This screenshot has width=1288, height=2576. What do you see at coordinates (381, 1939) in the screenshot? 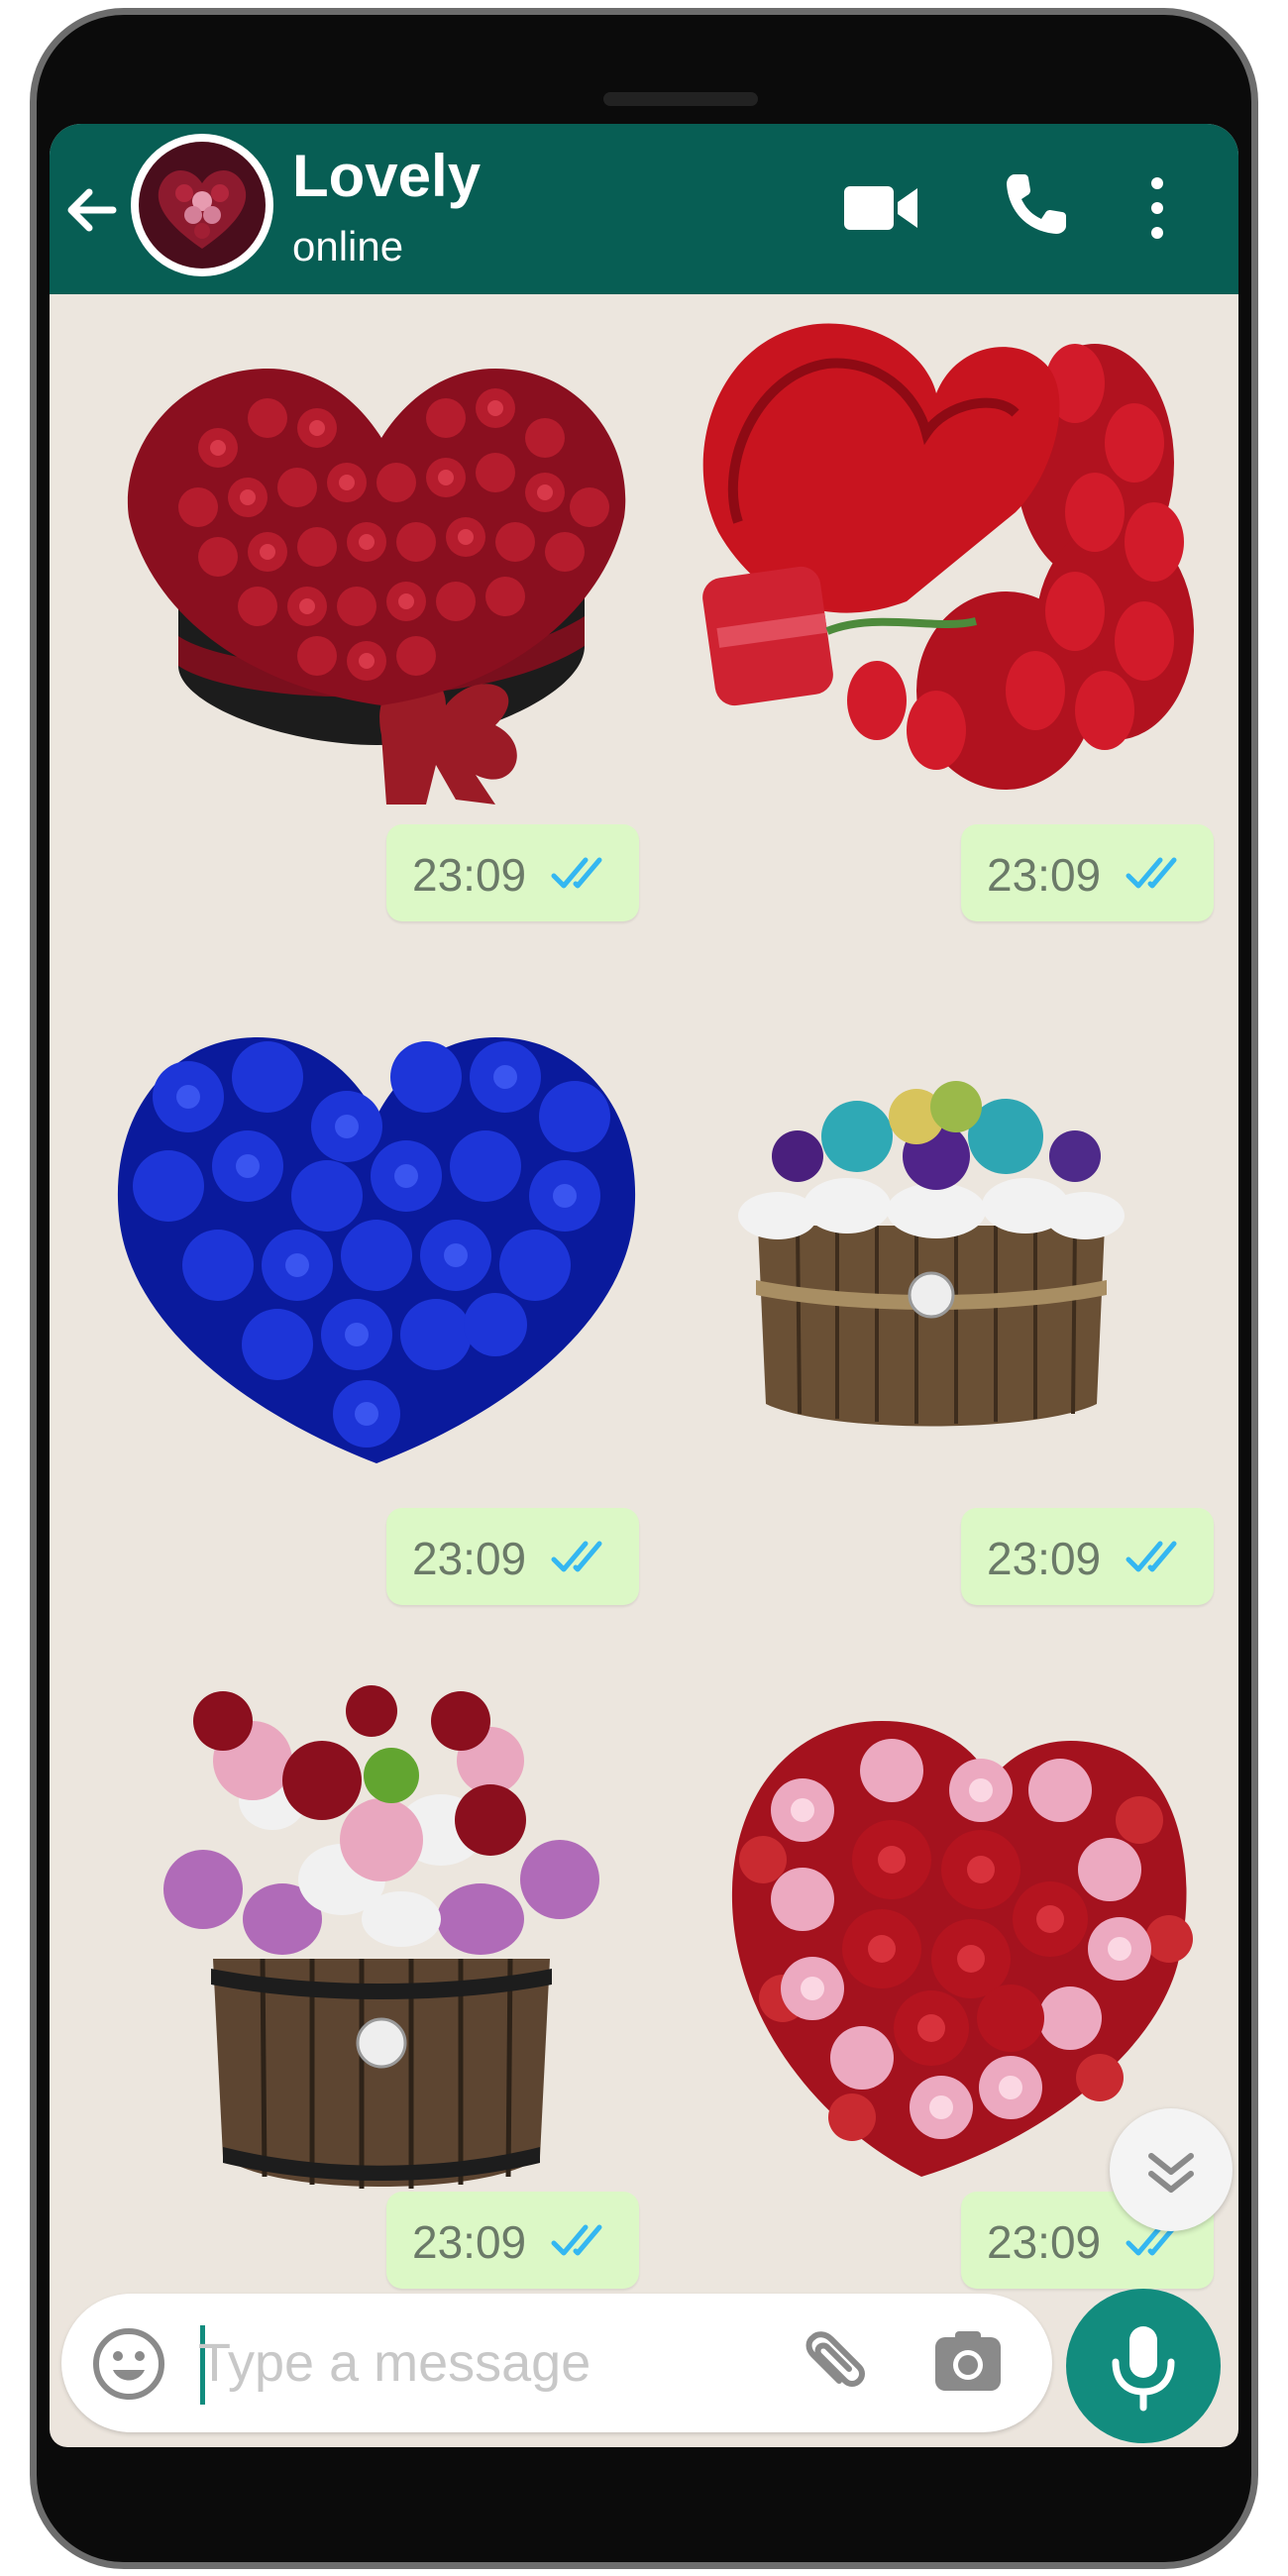
I see `sticker-flower-bucket` at bounding box center [381, 1939].